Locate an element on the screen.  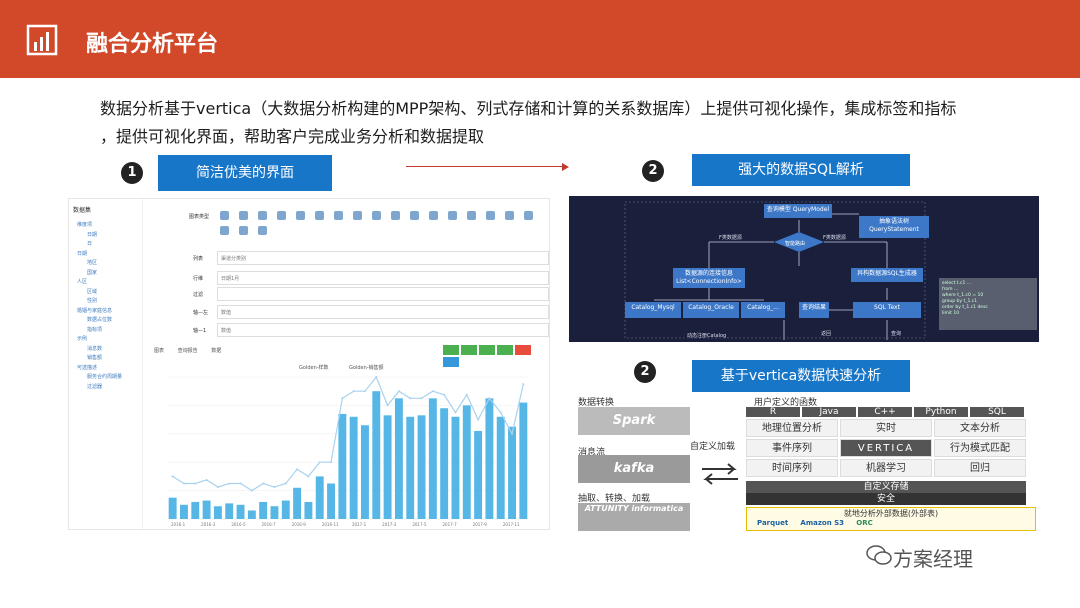
config-row: 过滤 is located at coordinates (349, 294).